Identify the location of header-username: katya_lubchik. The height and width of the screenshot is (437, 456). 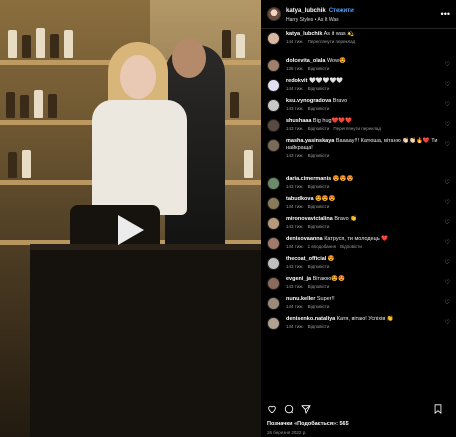
(306, 11).